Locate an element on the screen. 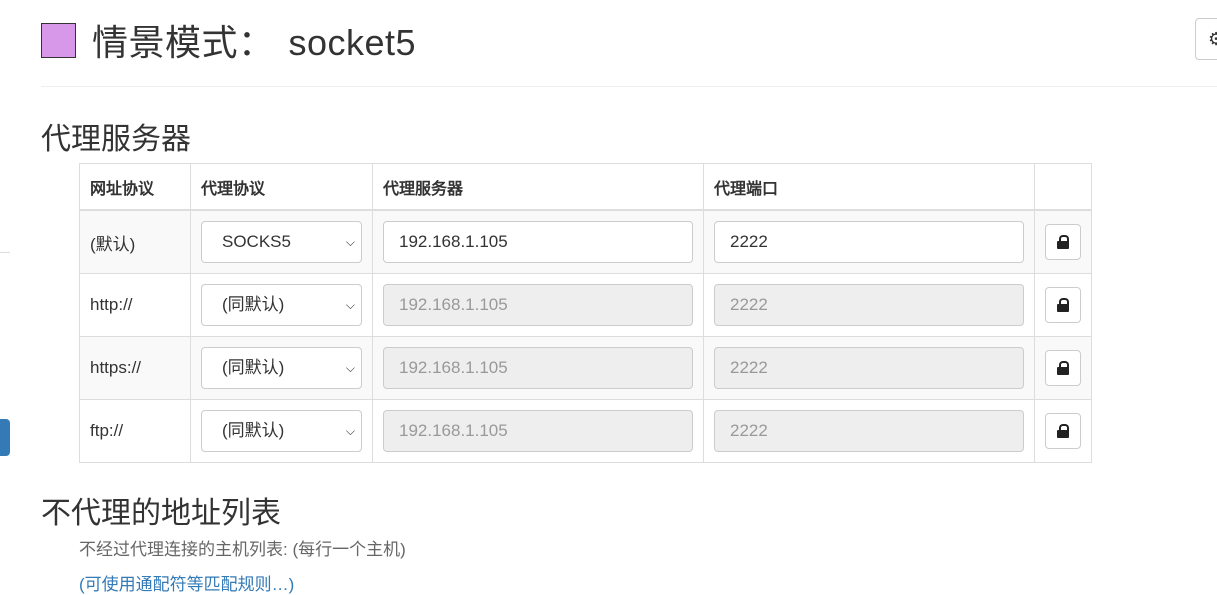 The image size is (1217, 595). protocol-select: SOCKS5 ⌵ is located at coordinates (281, 242).